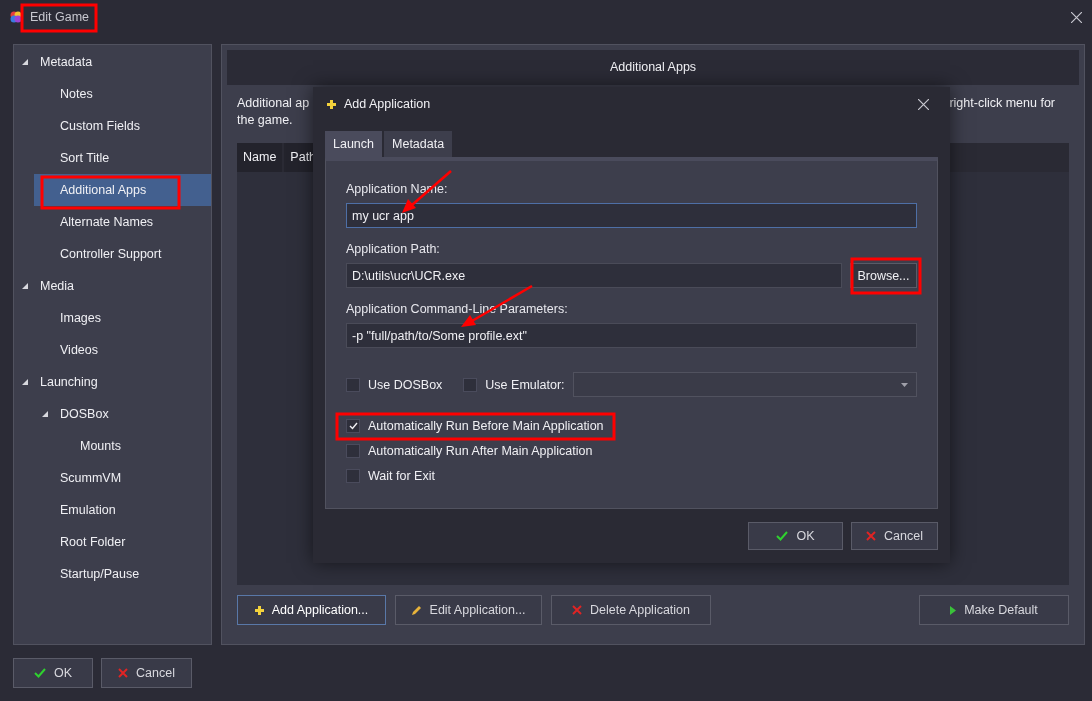 The height and width of the screenshot is (701, 1092). What do you see at coordinates (122, 157) in the screenshot?
I see `tree-item: Sort Title` at bounding box center [122, 157].